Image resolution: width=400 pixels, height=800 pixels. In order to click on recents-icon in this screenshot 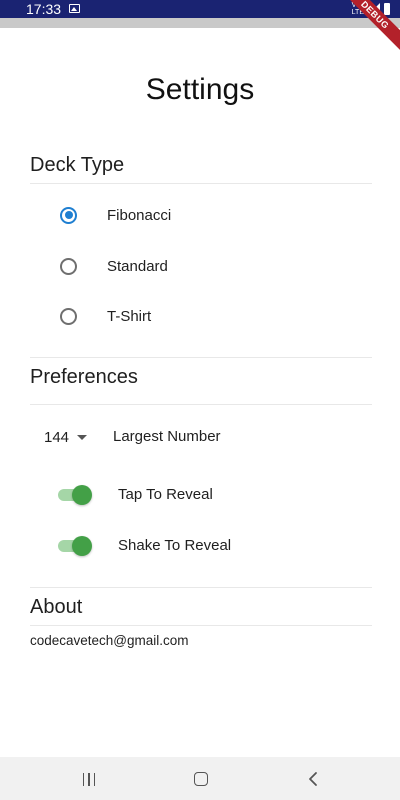, I will do `click(89, 779)`.